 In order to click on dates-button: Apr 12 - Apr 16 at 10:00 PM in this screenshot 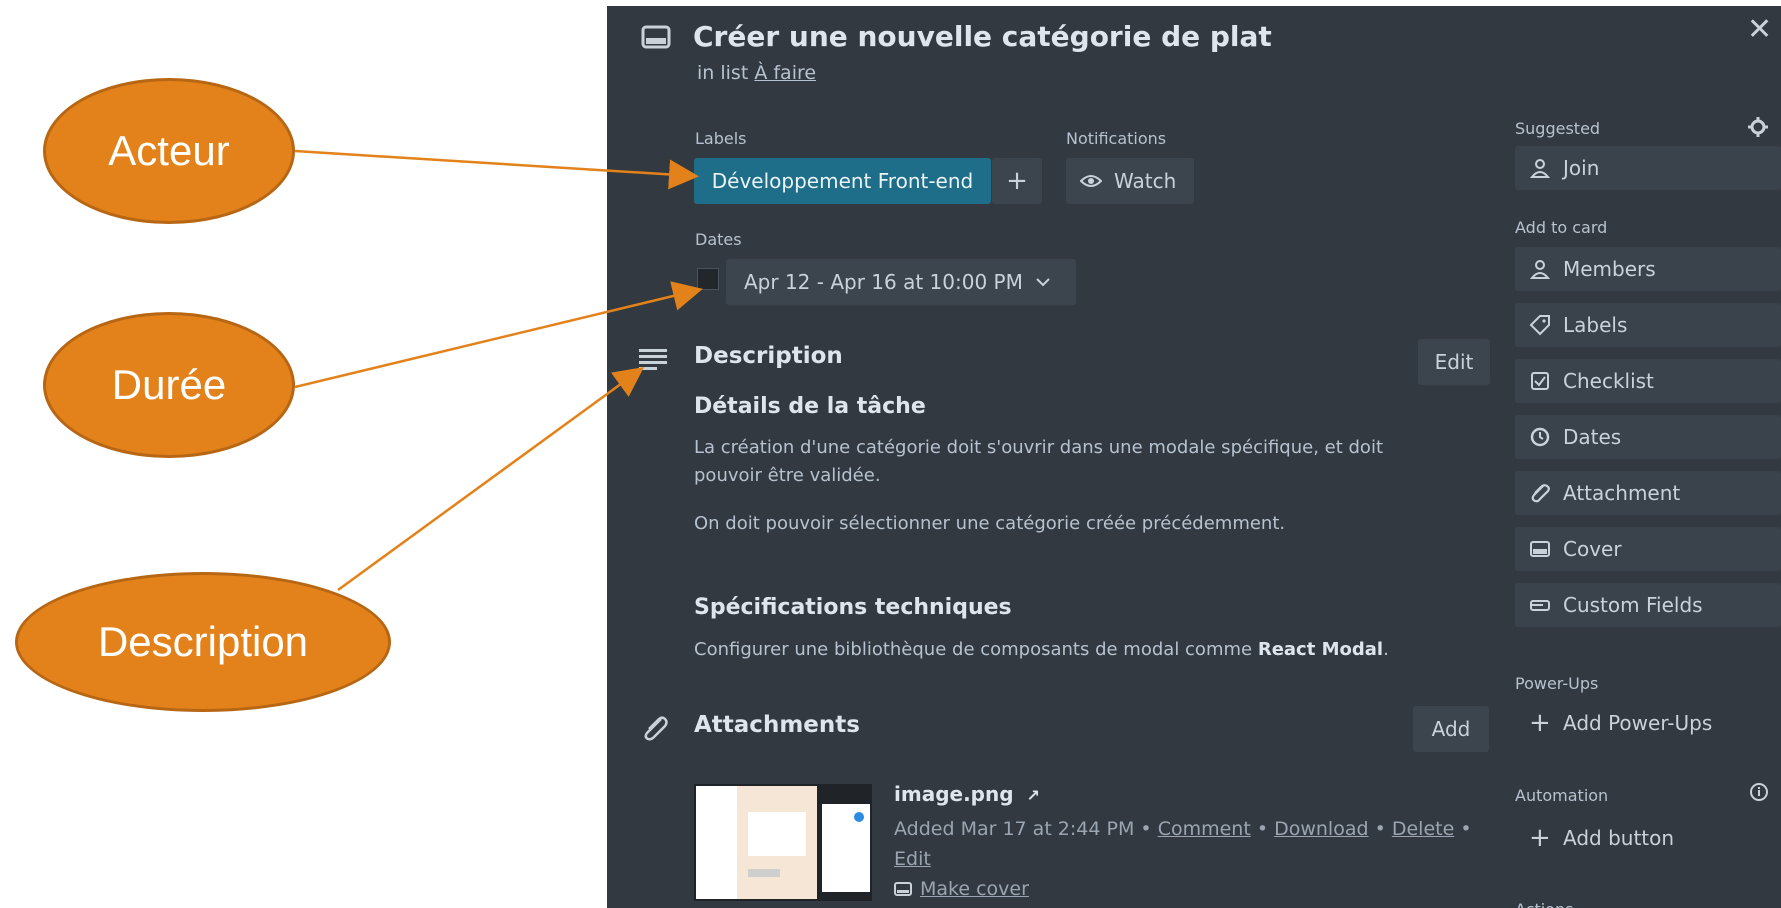, I will do `click(901, 282)`.